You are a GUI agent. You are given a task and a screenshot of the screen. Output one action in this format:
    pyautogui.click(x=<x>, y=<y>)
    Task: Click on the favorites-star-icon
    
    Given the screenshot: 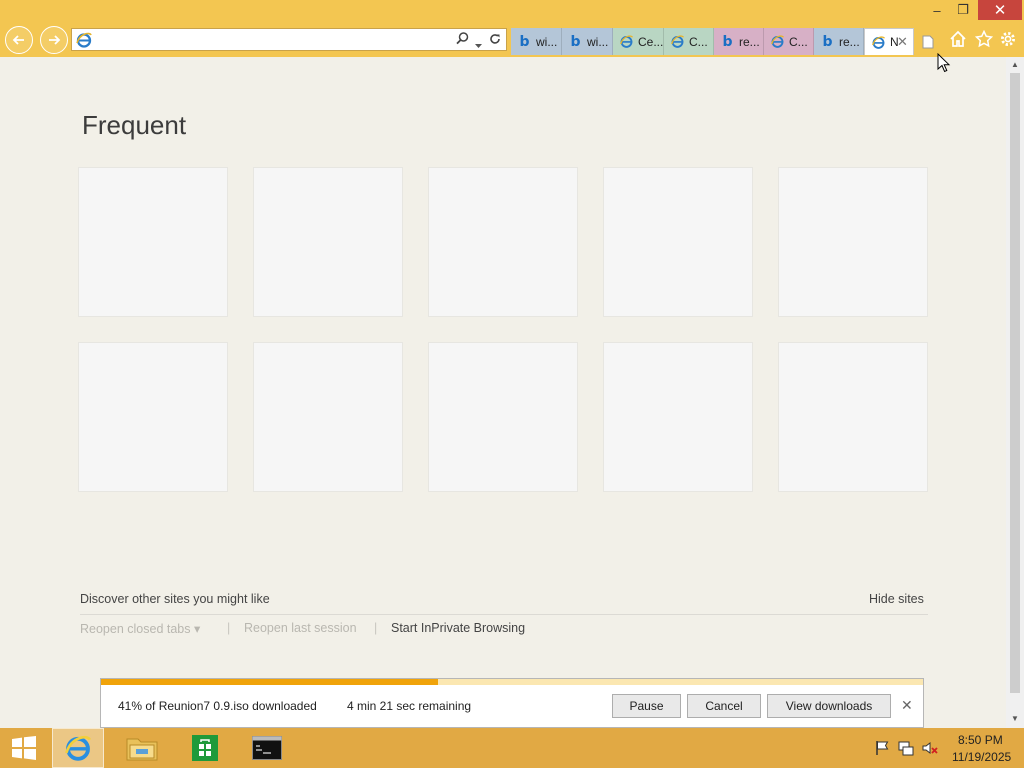 What is the action you would take?
    pyautogui.click(x=984, y=39)
    